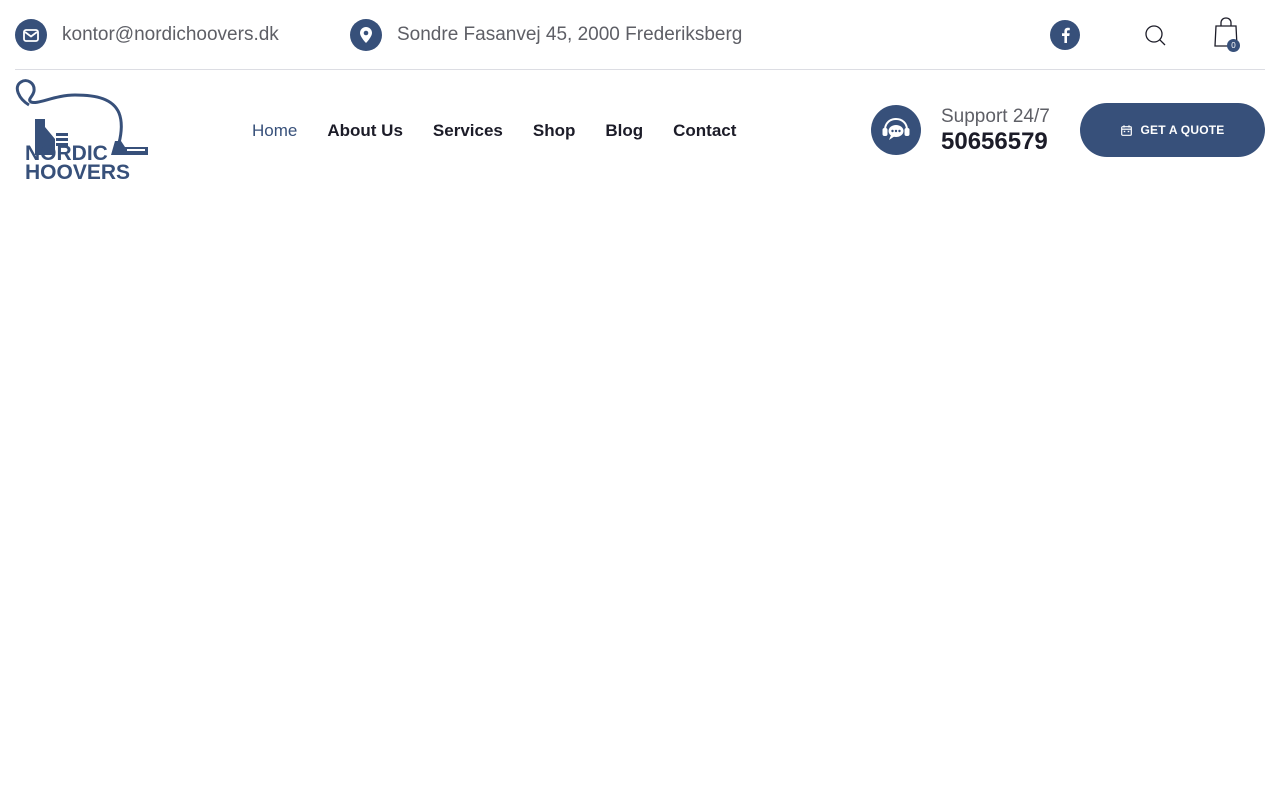 This screenshot has width=1280, height=800. I want to click on map-pin-icon, so click(366, 35).